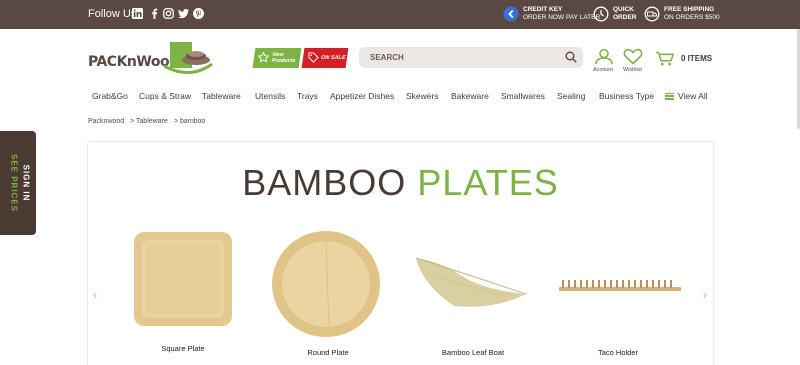 The width and height of the screenshot is (800, 365). What do you see at coordinates (165, 96) in the screenshot?
I see `nav-item-cups-straw: Cups & Straw` at bounding box center [165, 96].